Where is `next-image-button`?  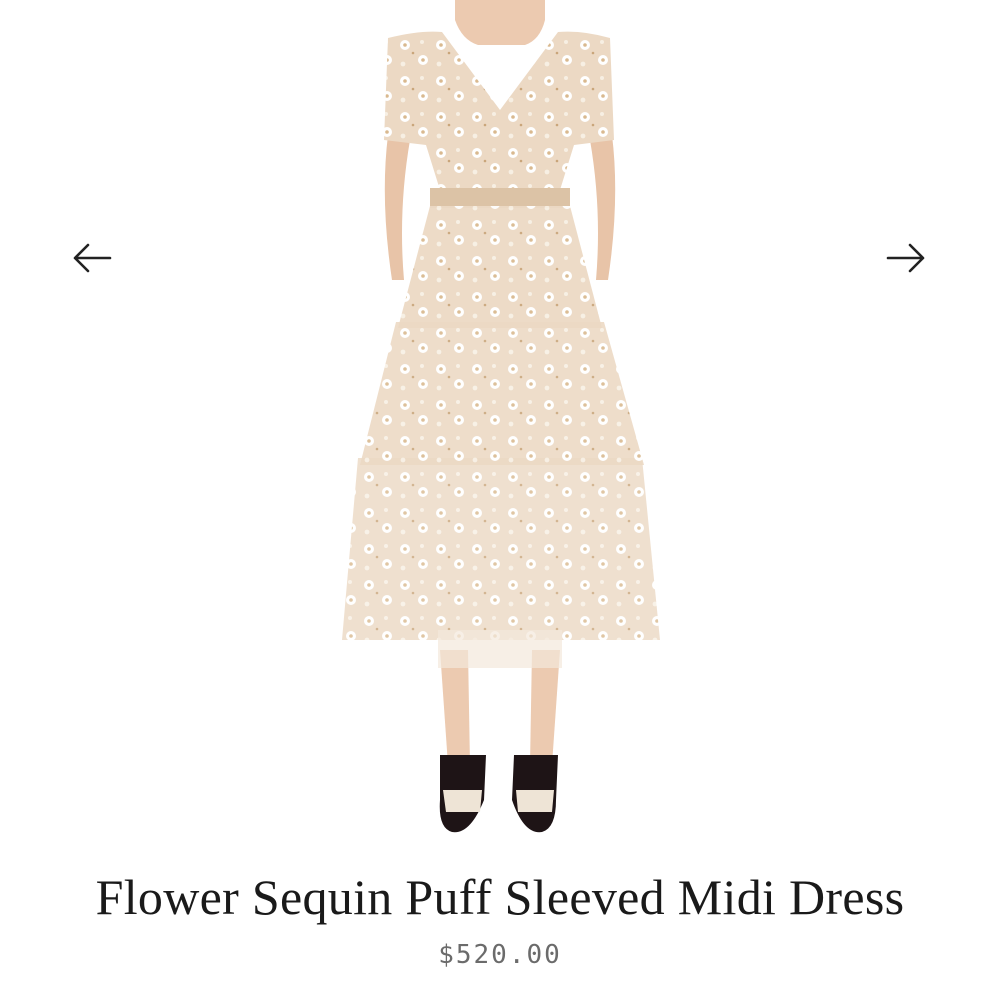
next-image-button is located at coordinates (906, 258).